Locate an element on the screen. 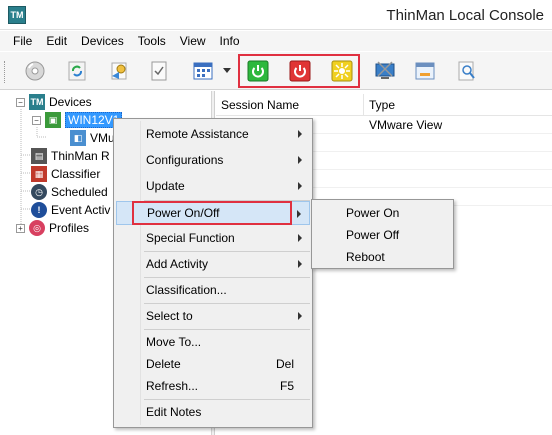  menu-item-label: Edit Notes is located at coordinates (174, 412).